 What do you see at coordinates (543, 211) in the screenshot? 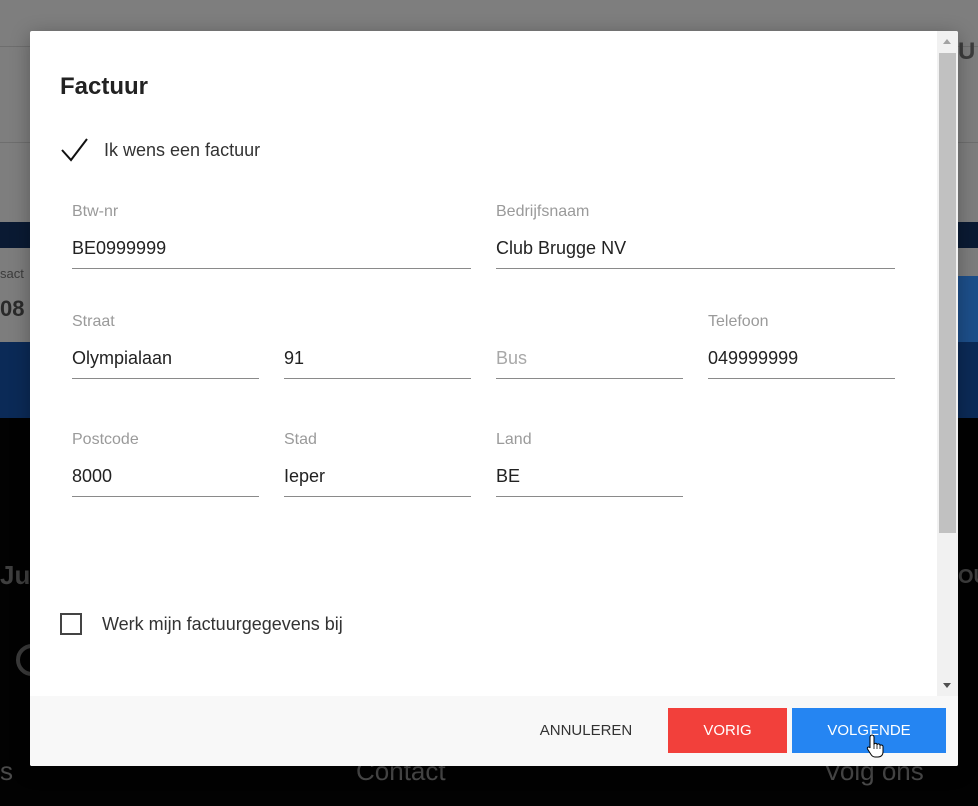
I see `company-label: Bedrijfsnaam` at bounding box center [543, 211].